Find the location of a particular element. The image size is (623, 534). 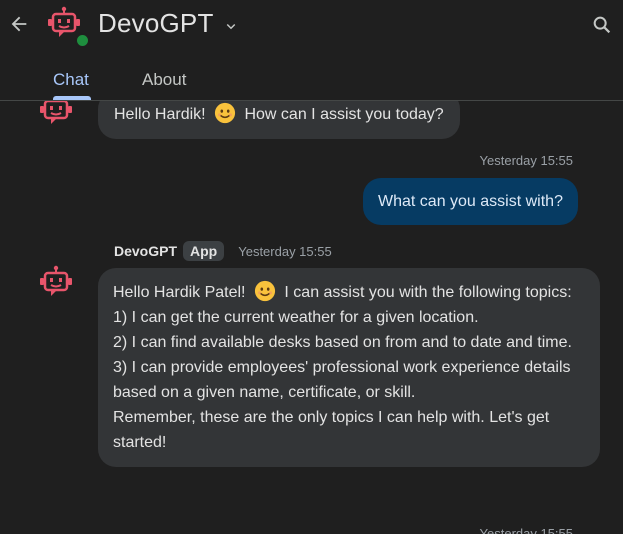

message-meta: DevoGPT App Yesterday 15:55 is located at coordinates (223, 251).